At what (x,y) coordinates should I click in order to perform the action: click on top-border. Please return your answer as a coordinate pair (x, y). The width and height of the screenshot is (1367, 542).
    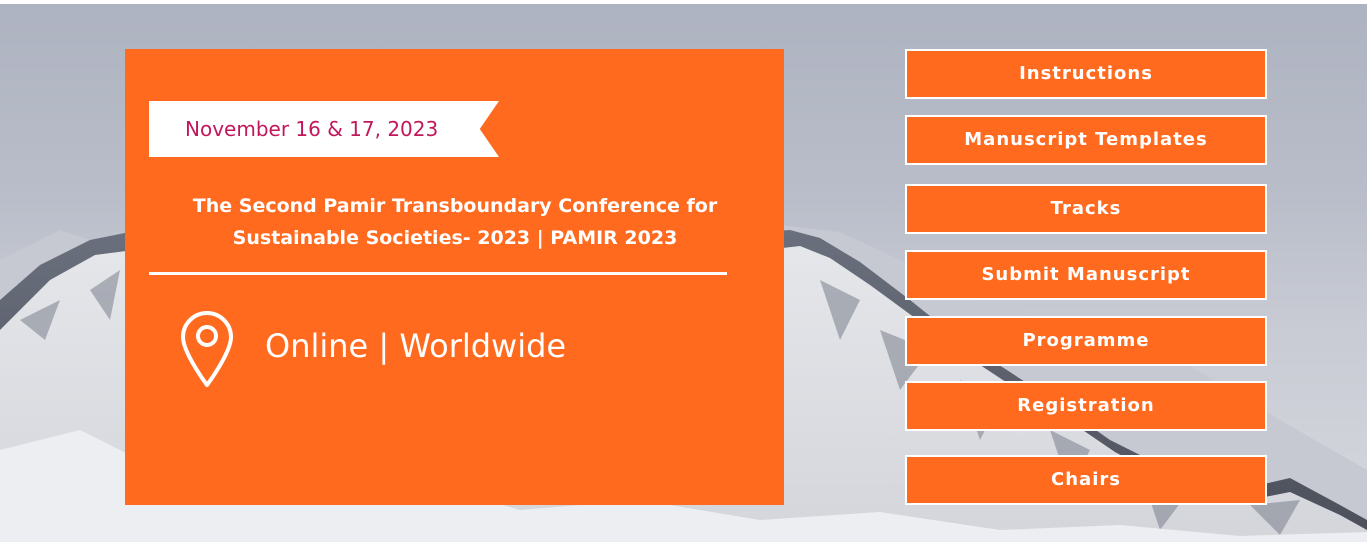
    Looking at the image, I should click on (683, 2).